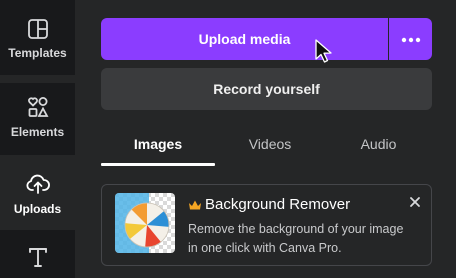  I want to click on mouse-pointer-icon, so click(324, 53).